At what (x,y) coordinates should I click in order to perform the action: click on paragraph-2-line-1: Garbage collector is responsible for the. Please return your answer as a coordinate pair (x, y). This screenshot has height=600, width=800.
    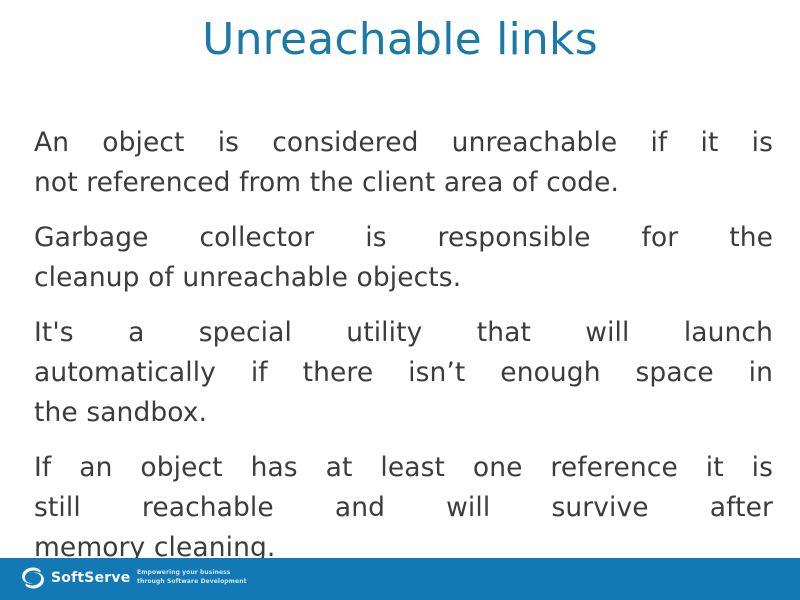
    Looking at the image, I should click on (403, 237).